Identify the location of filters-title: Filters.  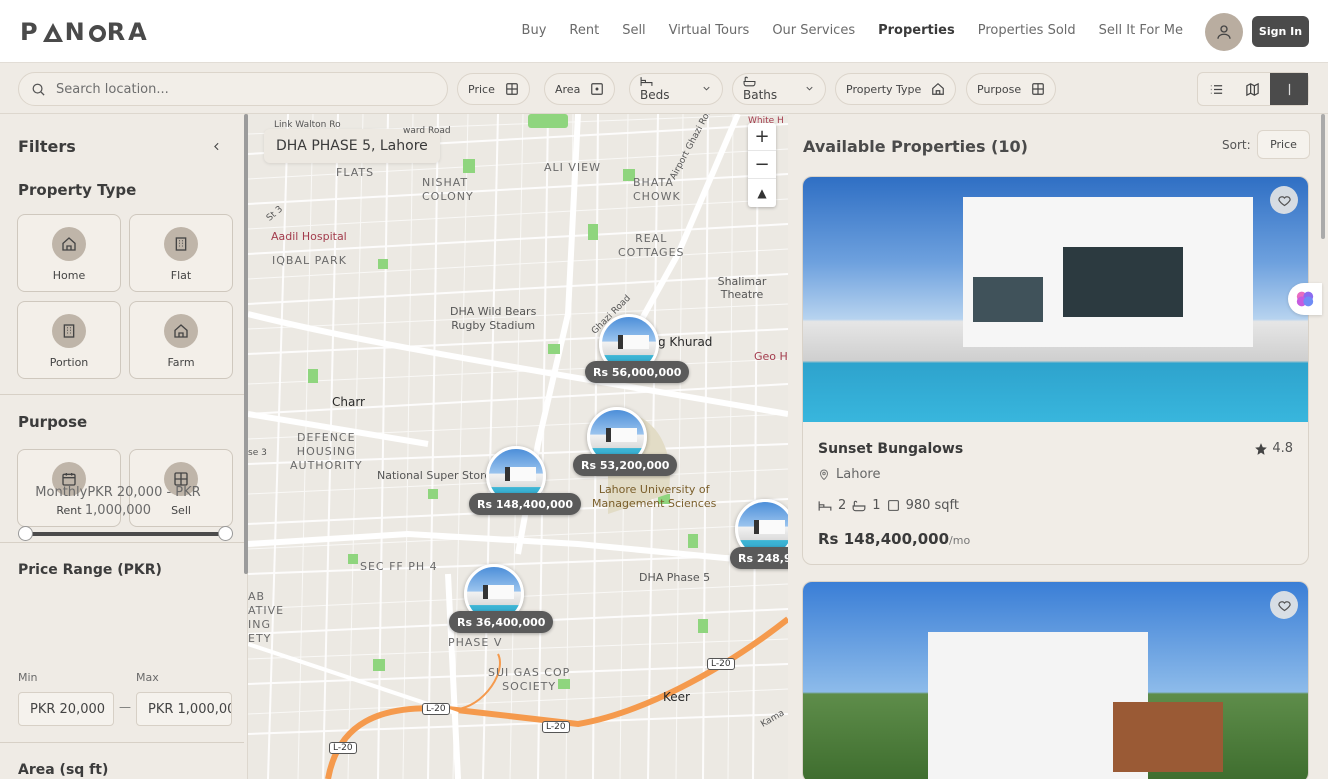
(47, 146).